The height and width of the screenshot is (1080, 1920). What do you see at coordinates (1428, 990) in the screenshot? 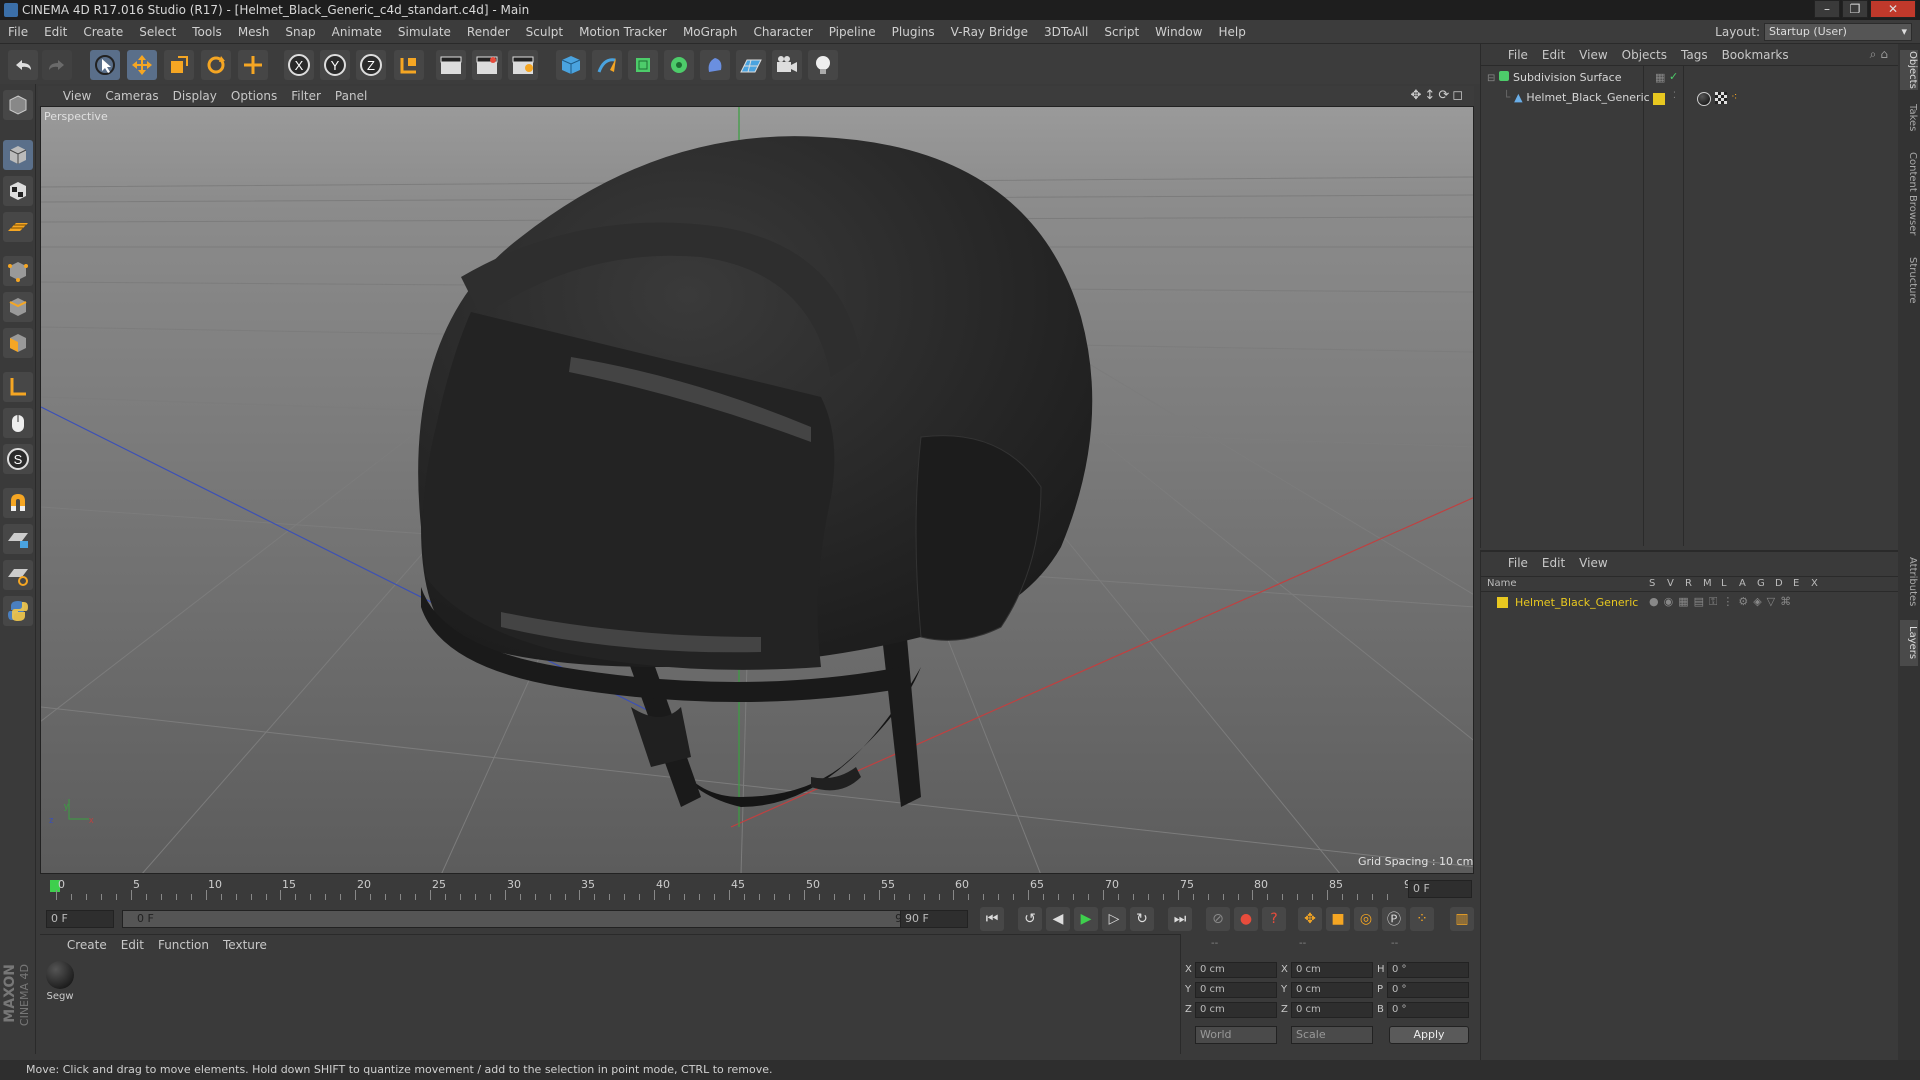
I see `rotation-p-field: 0 °` at bounding box center [1428, 990].